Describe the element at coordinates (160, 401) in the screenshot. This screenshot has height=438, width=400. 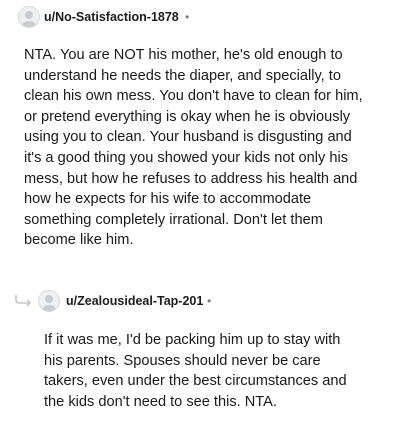
I see `comment-line: the kids don't need to see this. NTA.` at that location.